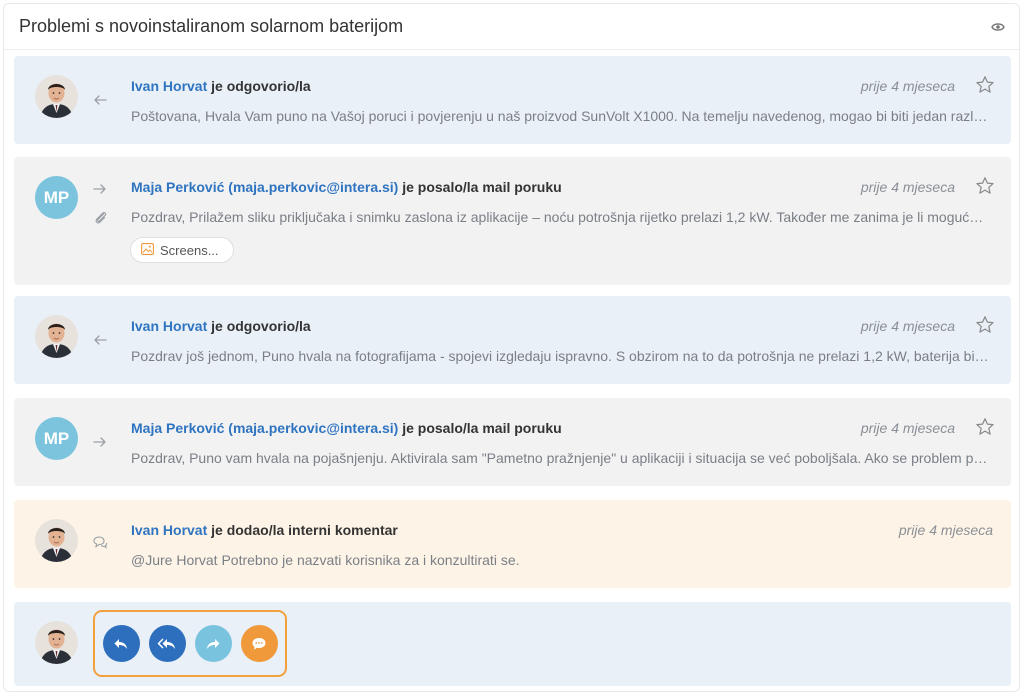 This screenshot has height=695, width=1024. I want to click on reply-button, so click(121, 643).